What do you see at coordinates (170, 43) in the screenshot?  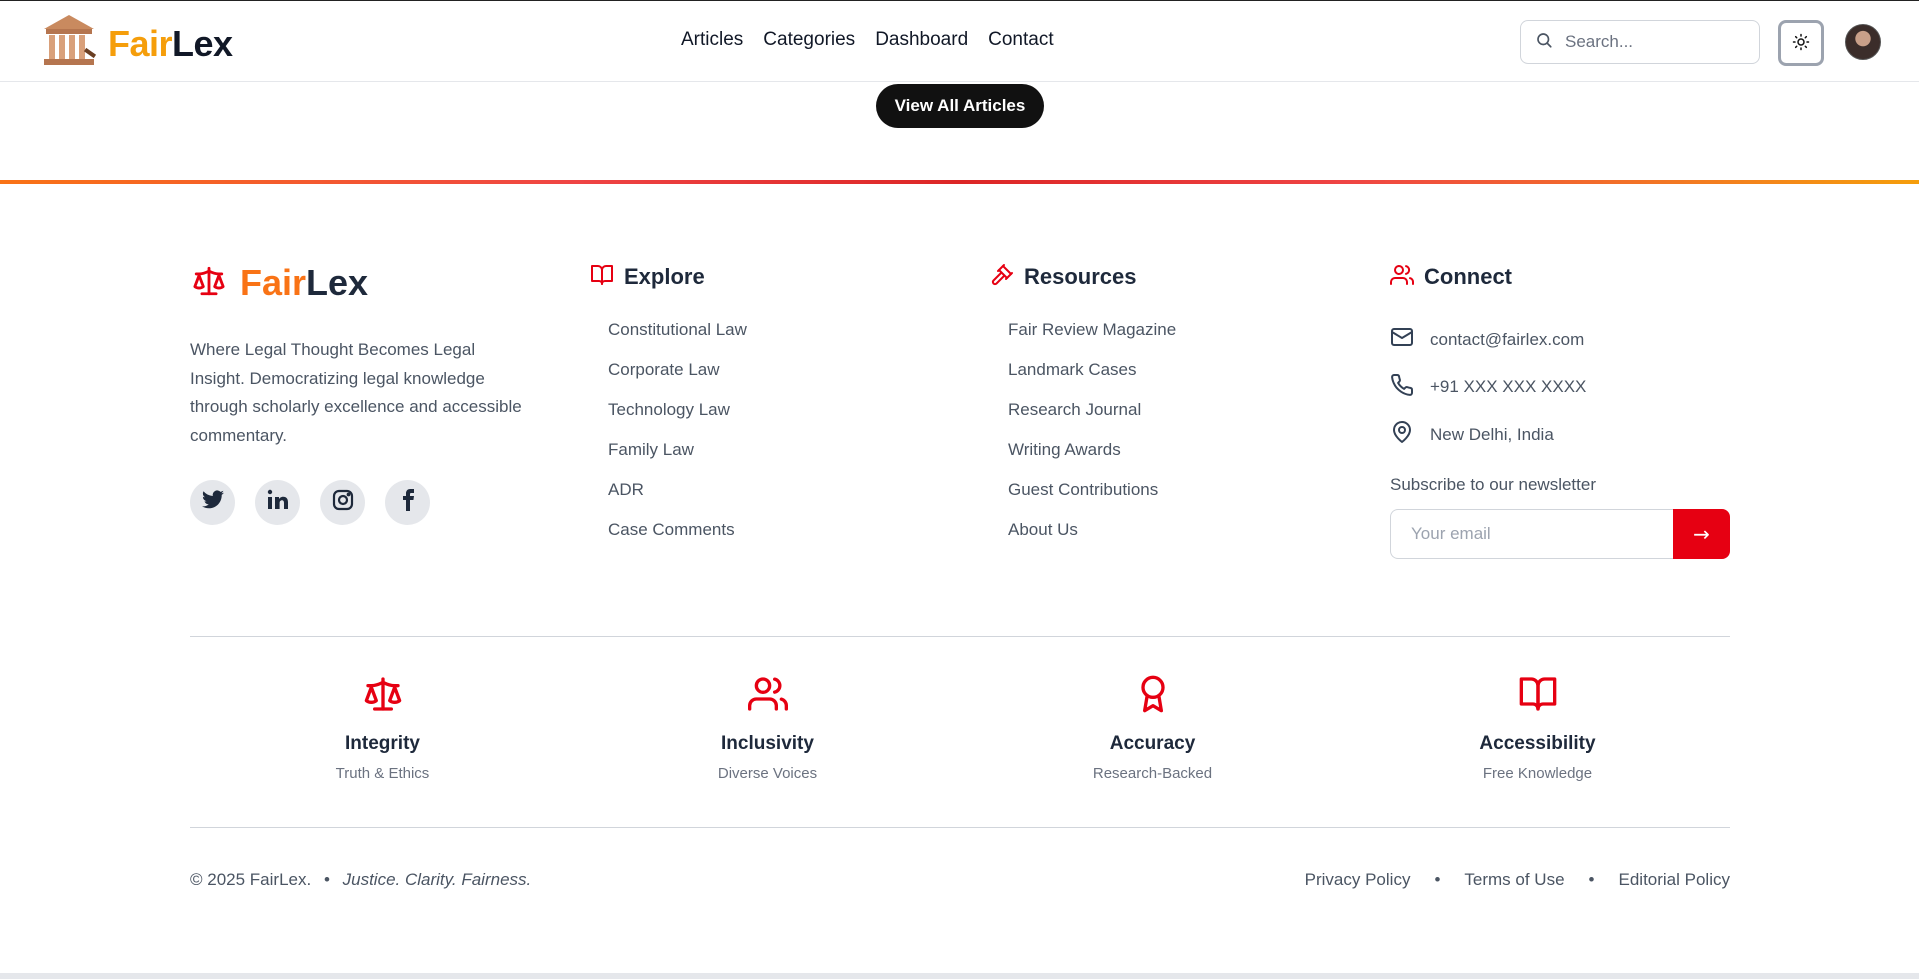 I see `brand-name: FairLex` at bounding box center [170, 43].